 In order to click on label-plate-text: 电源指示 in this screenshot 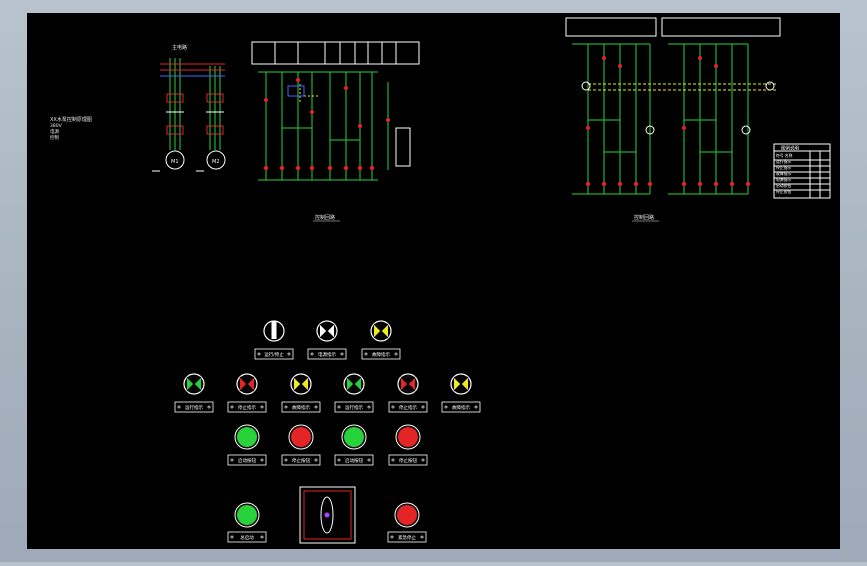, I will do `click(327, 354)`.